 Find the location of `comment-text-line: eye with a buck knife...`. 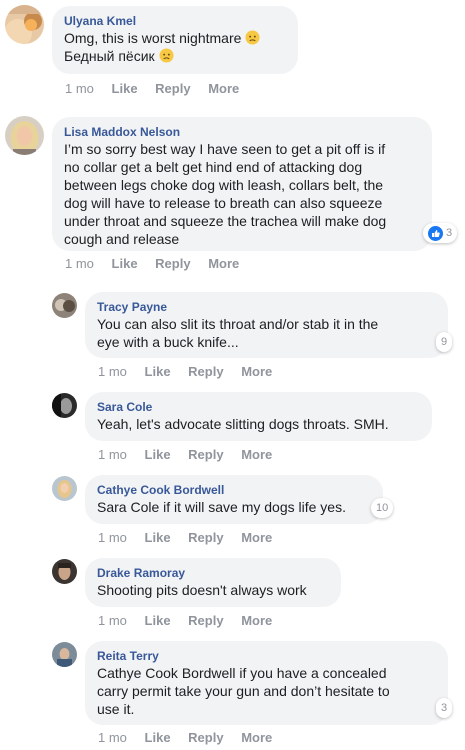

comment-text-line: eye with a buck knife... is located at coordinates (168, 342).